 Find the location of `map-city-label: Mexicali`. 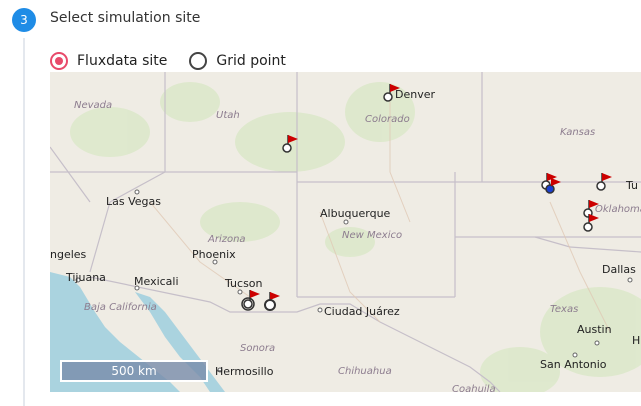

map-city-label: Mexicali is located at coordinates (156, 281).